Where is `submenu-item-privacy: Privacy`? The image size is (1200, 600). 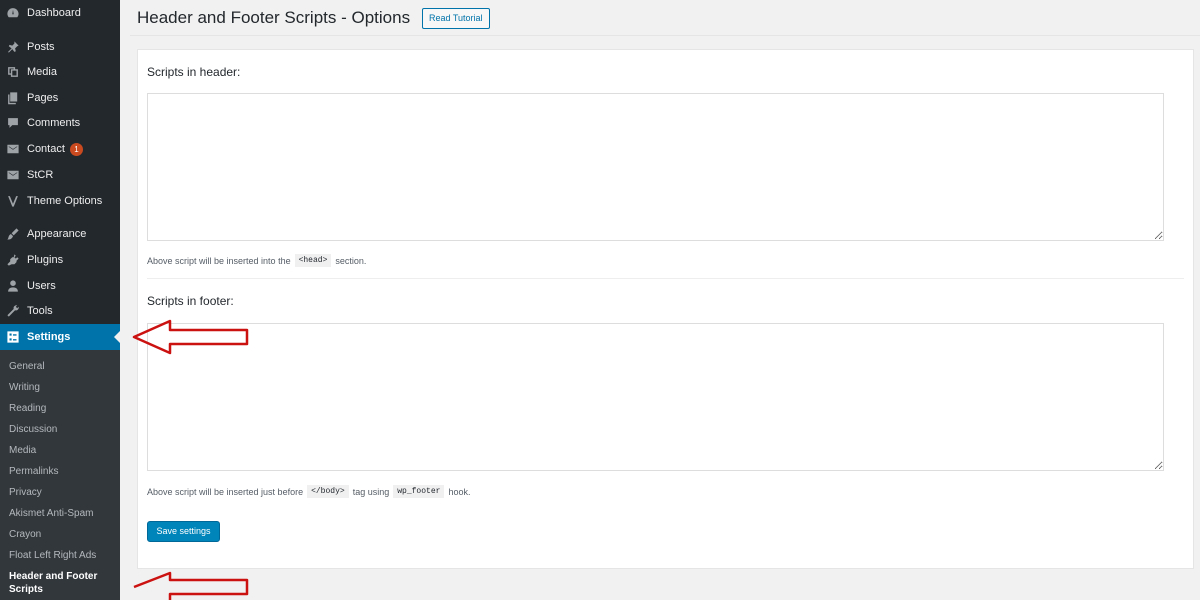 submenu-item-privacy: Privacy is located at coordinates (63, 492).